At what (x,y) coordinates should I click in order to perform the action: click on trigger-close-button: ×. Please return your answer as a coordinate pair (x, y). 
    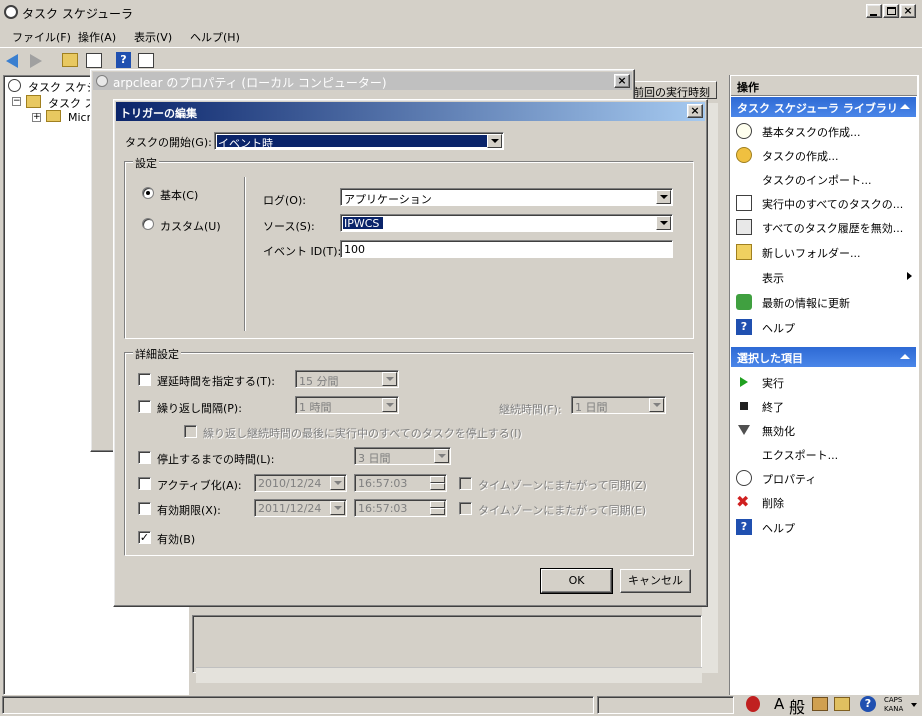
    Looking at the image, I should click on (695, 111).